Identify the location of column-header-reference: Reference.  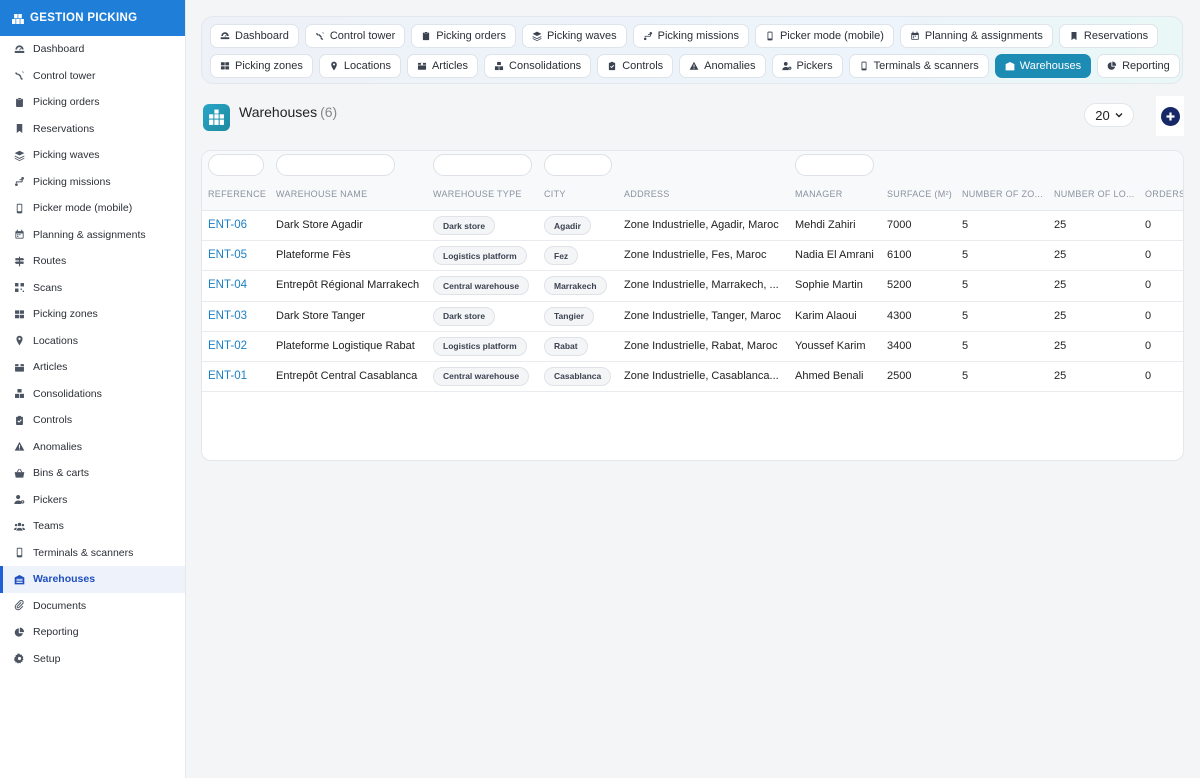
(240, 194).